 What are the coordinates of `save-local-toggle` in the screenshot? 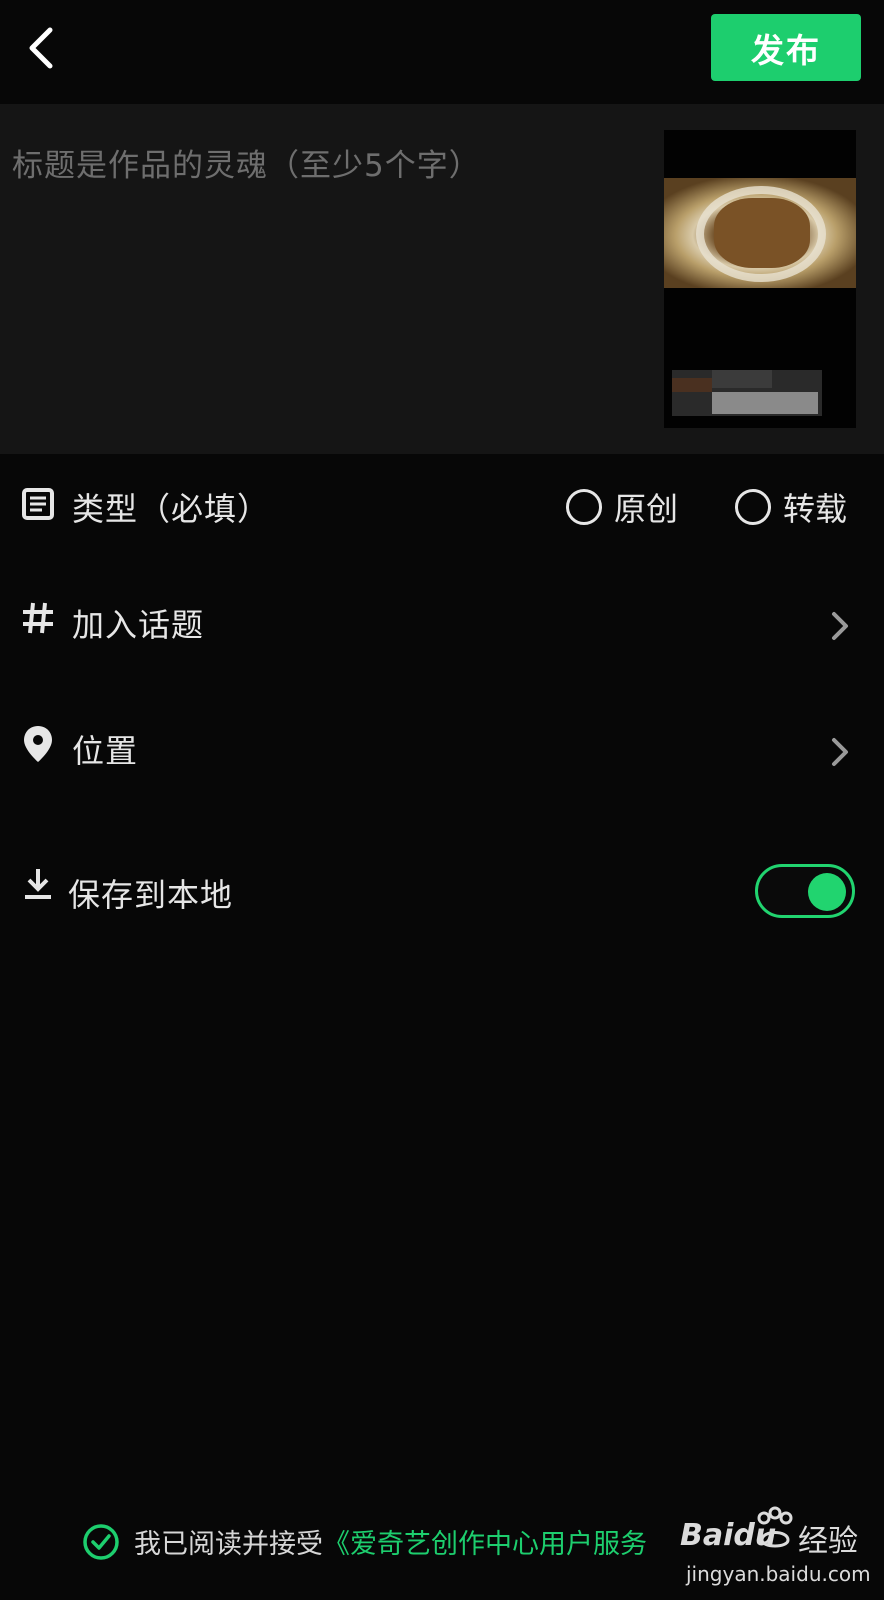 It's located at (805, 891).